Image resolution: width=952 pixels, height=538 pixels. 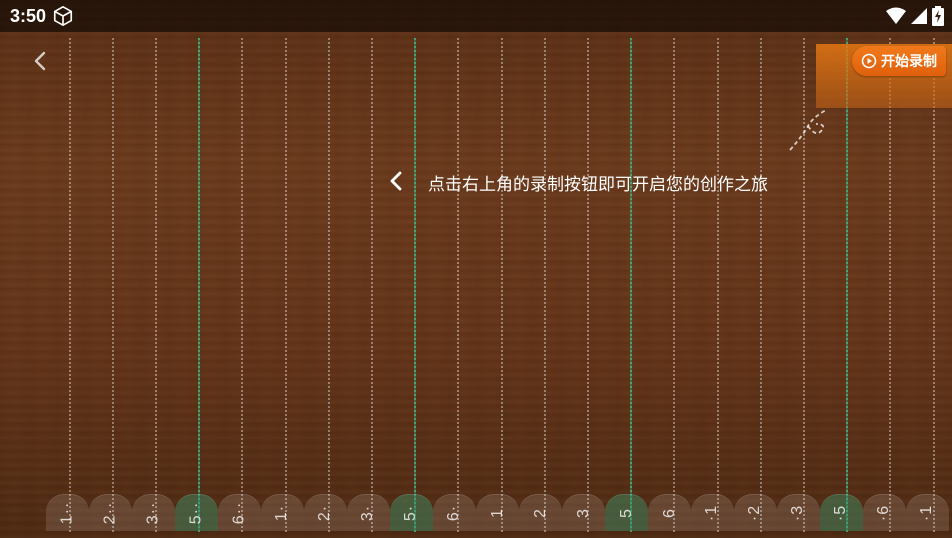 I want to click on string-key-label: 1··, so click(x=67, y=513).